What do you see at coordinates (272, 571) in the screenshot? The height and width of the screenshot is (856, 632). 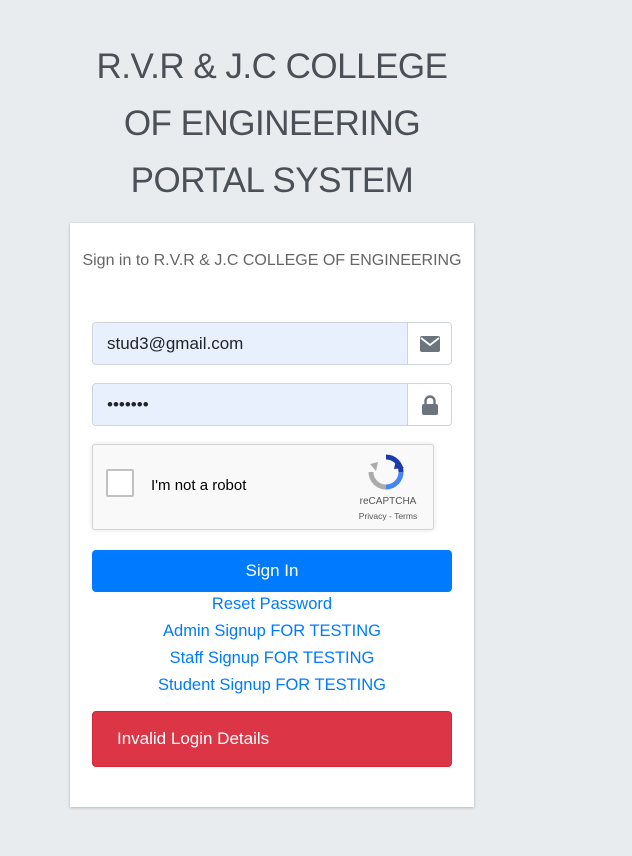 I see `sign-in-button: Sign In` at bounding box center [272, 571].